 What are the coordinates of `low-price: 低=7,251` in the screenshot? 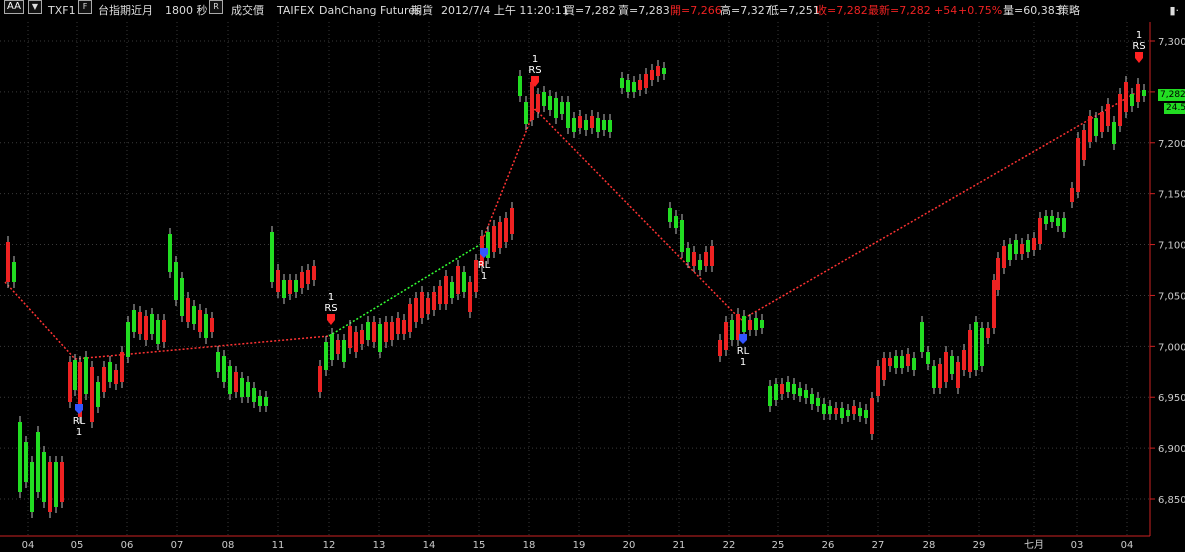 It's located at (794, 10).